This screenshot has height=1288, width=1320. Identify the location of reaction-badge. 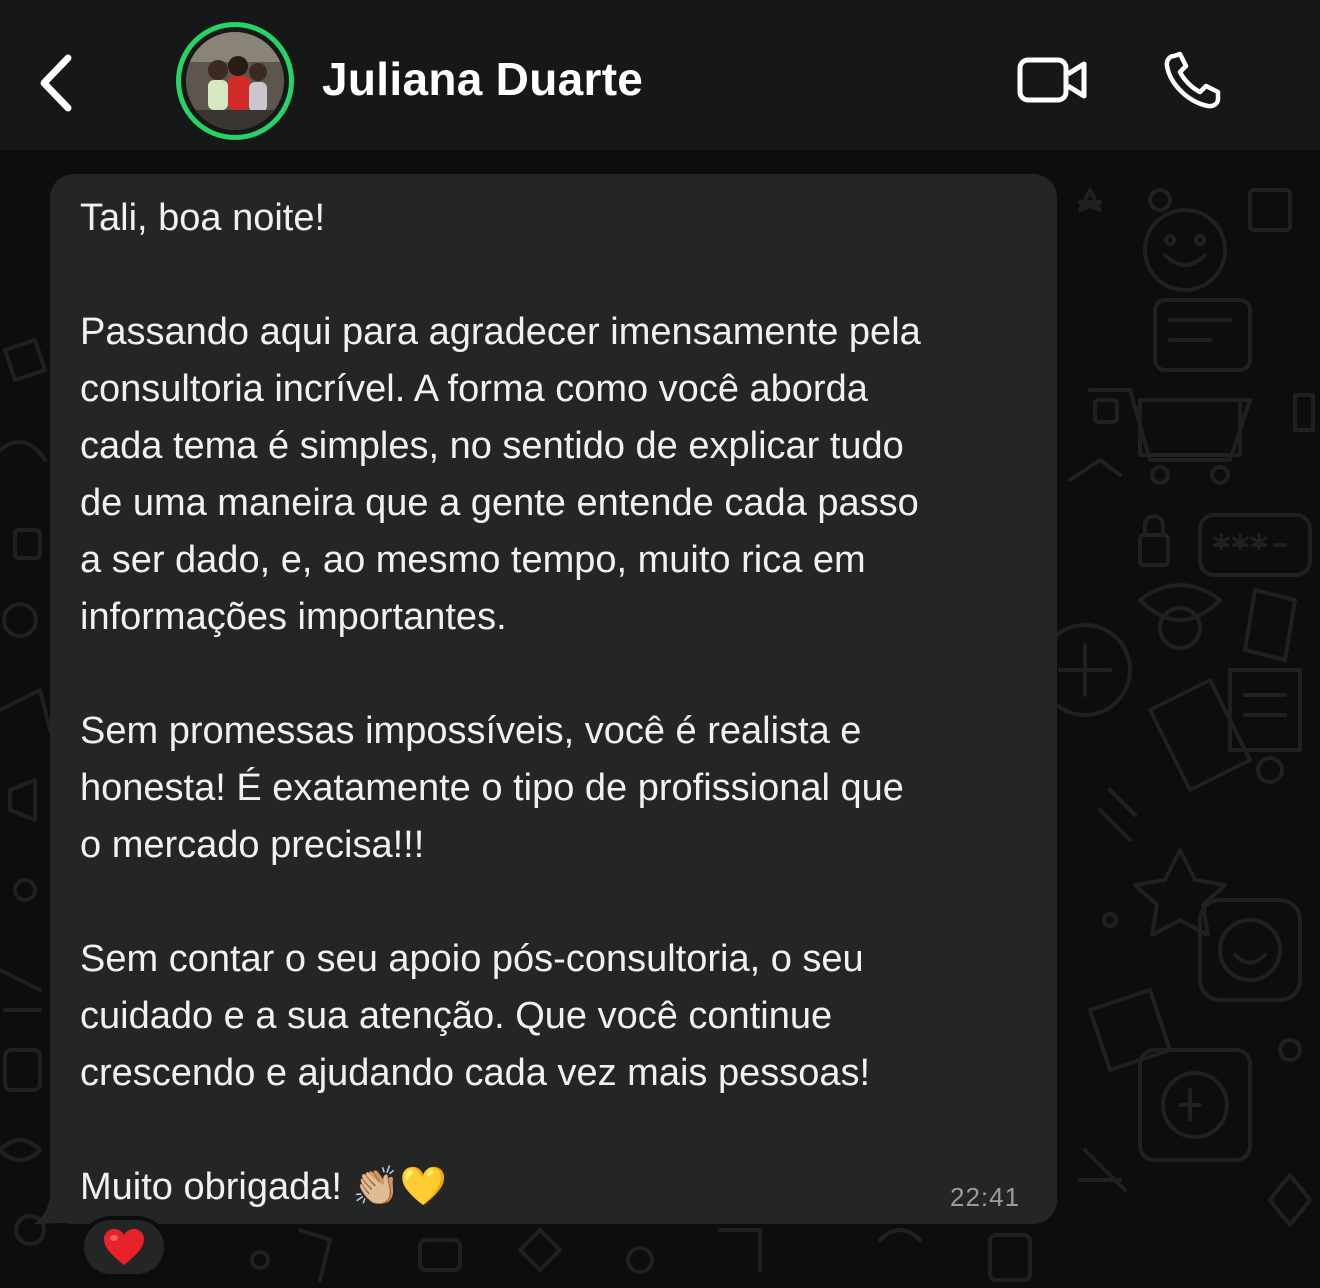
(124, 1247).